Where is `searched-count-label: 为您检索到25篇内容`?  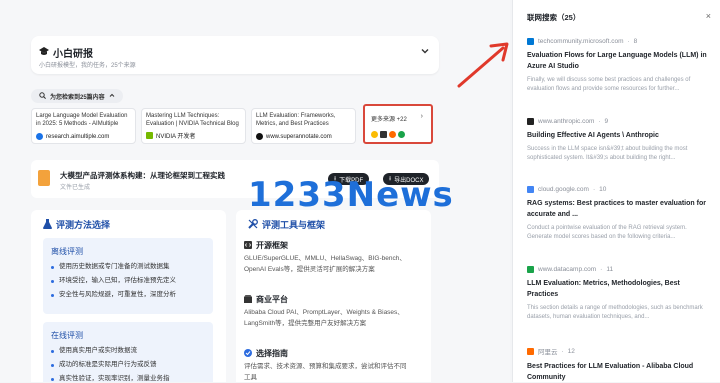 searched-count-label: 为您检索到25篇内容 is located at coordinates (77, 97).